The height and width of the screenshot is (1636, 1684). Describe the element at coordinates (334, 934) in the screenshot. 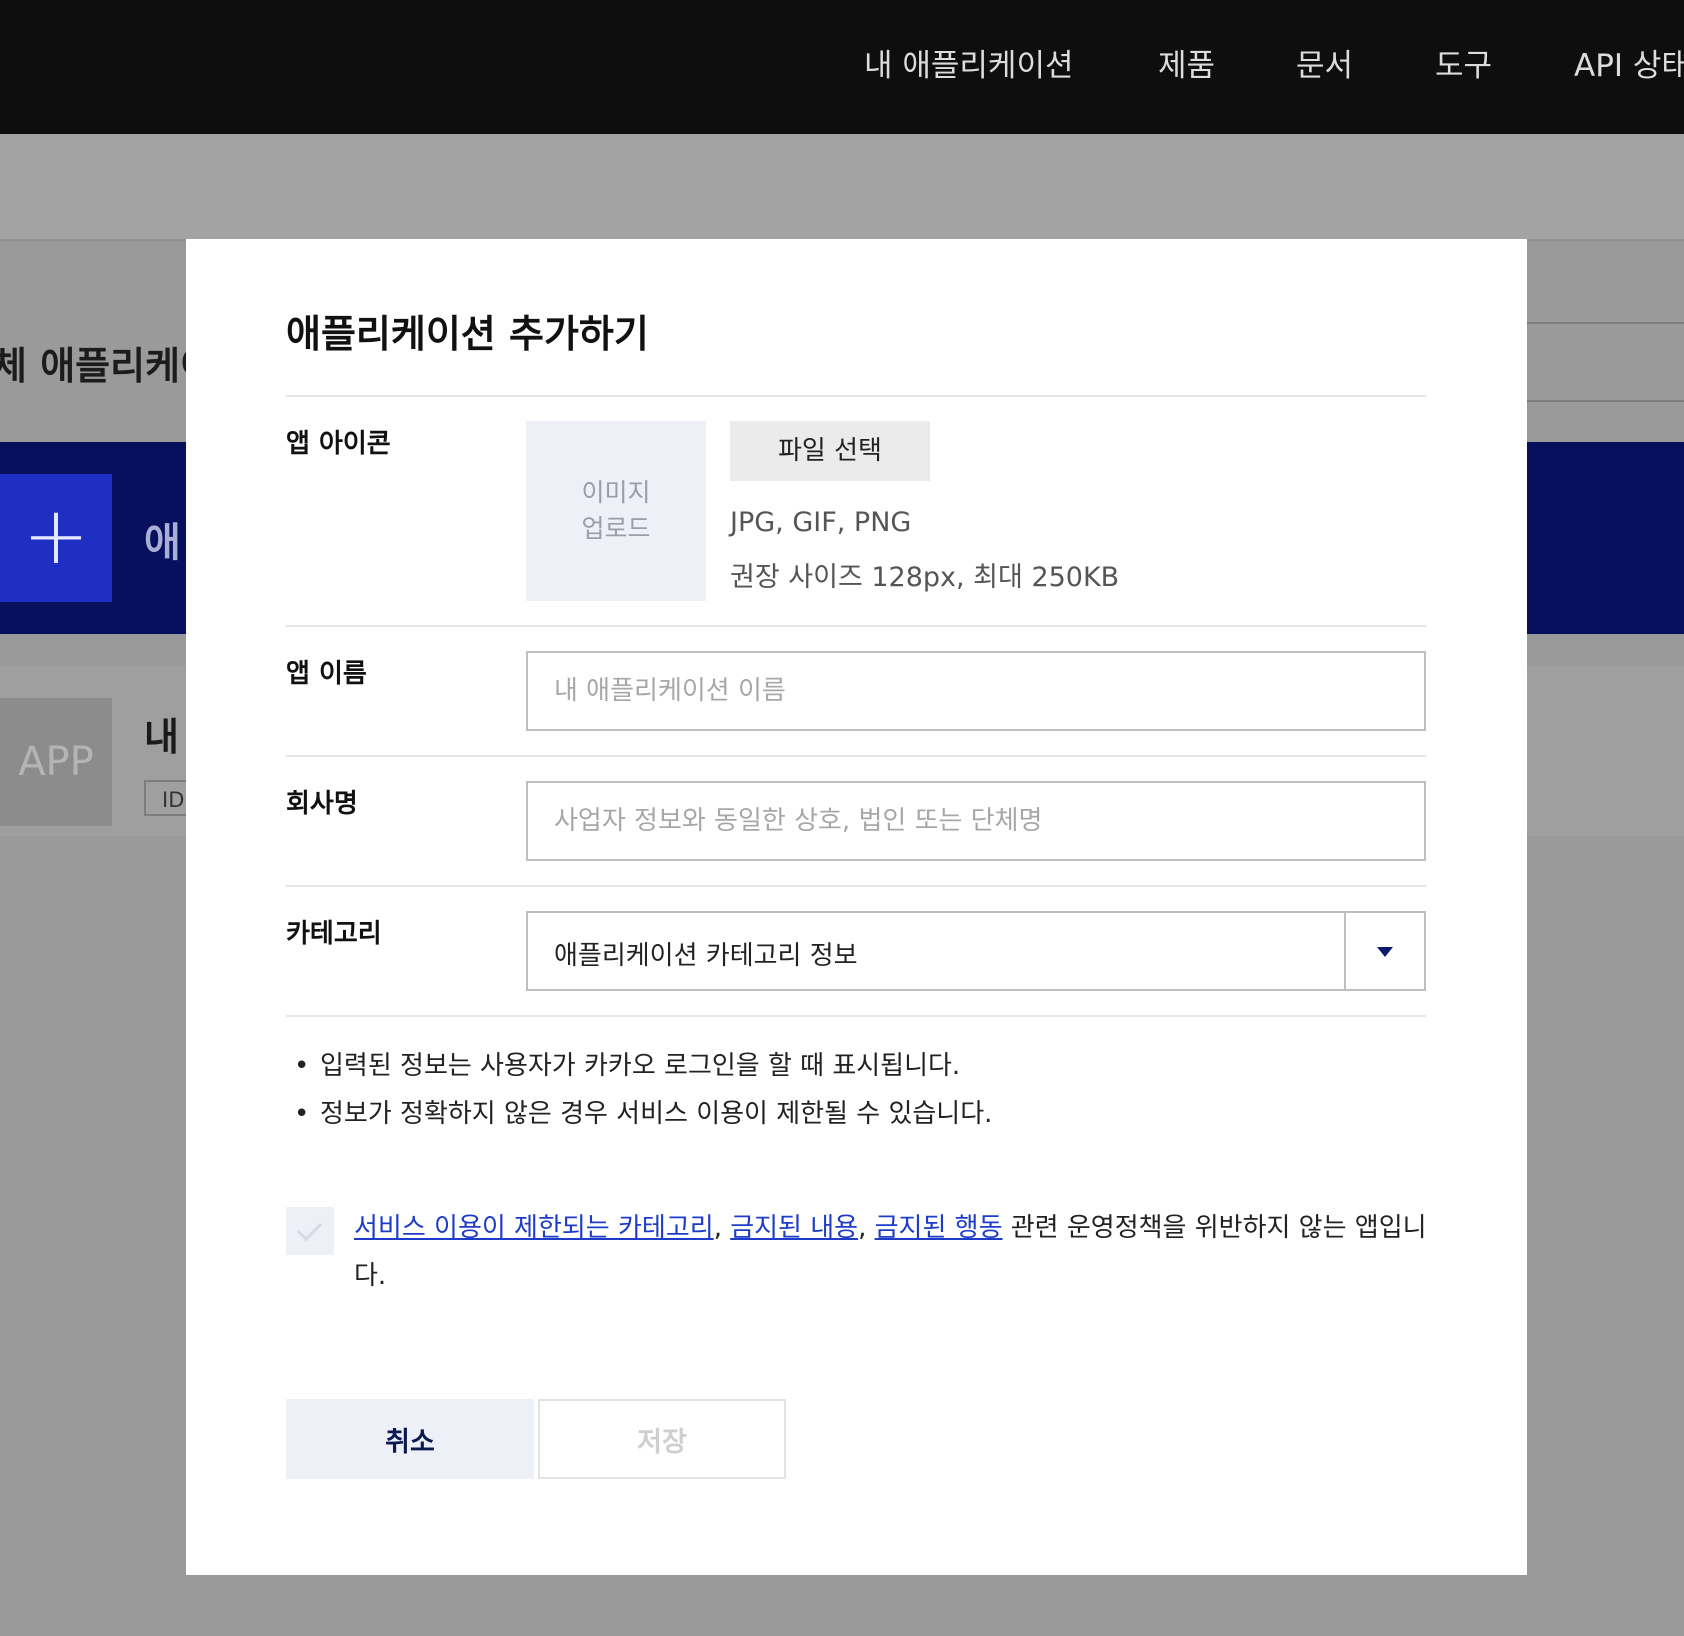

I see `category-label: 카테고리` at that location.